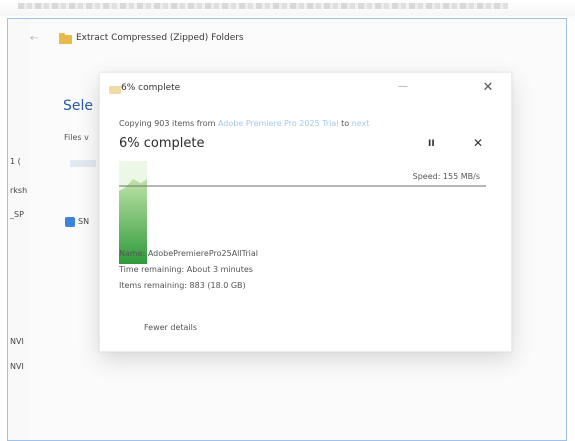 The height and width of the screenshot is (441, 575). What do you see at coordinates (78, 106) in the screenshot?
I see `background-heading: Sele` at bounding box center [78, 106].